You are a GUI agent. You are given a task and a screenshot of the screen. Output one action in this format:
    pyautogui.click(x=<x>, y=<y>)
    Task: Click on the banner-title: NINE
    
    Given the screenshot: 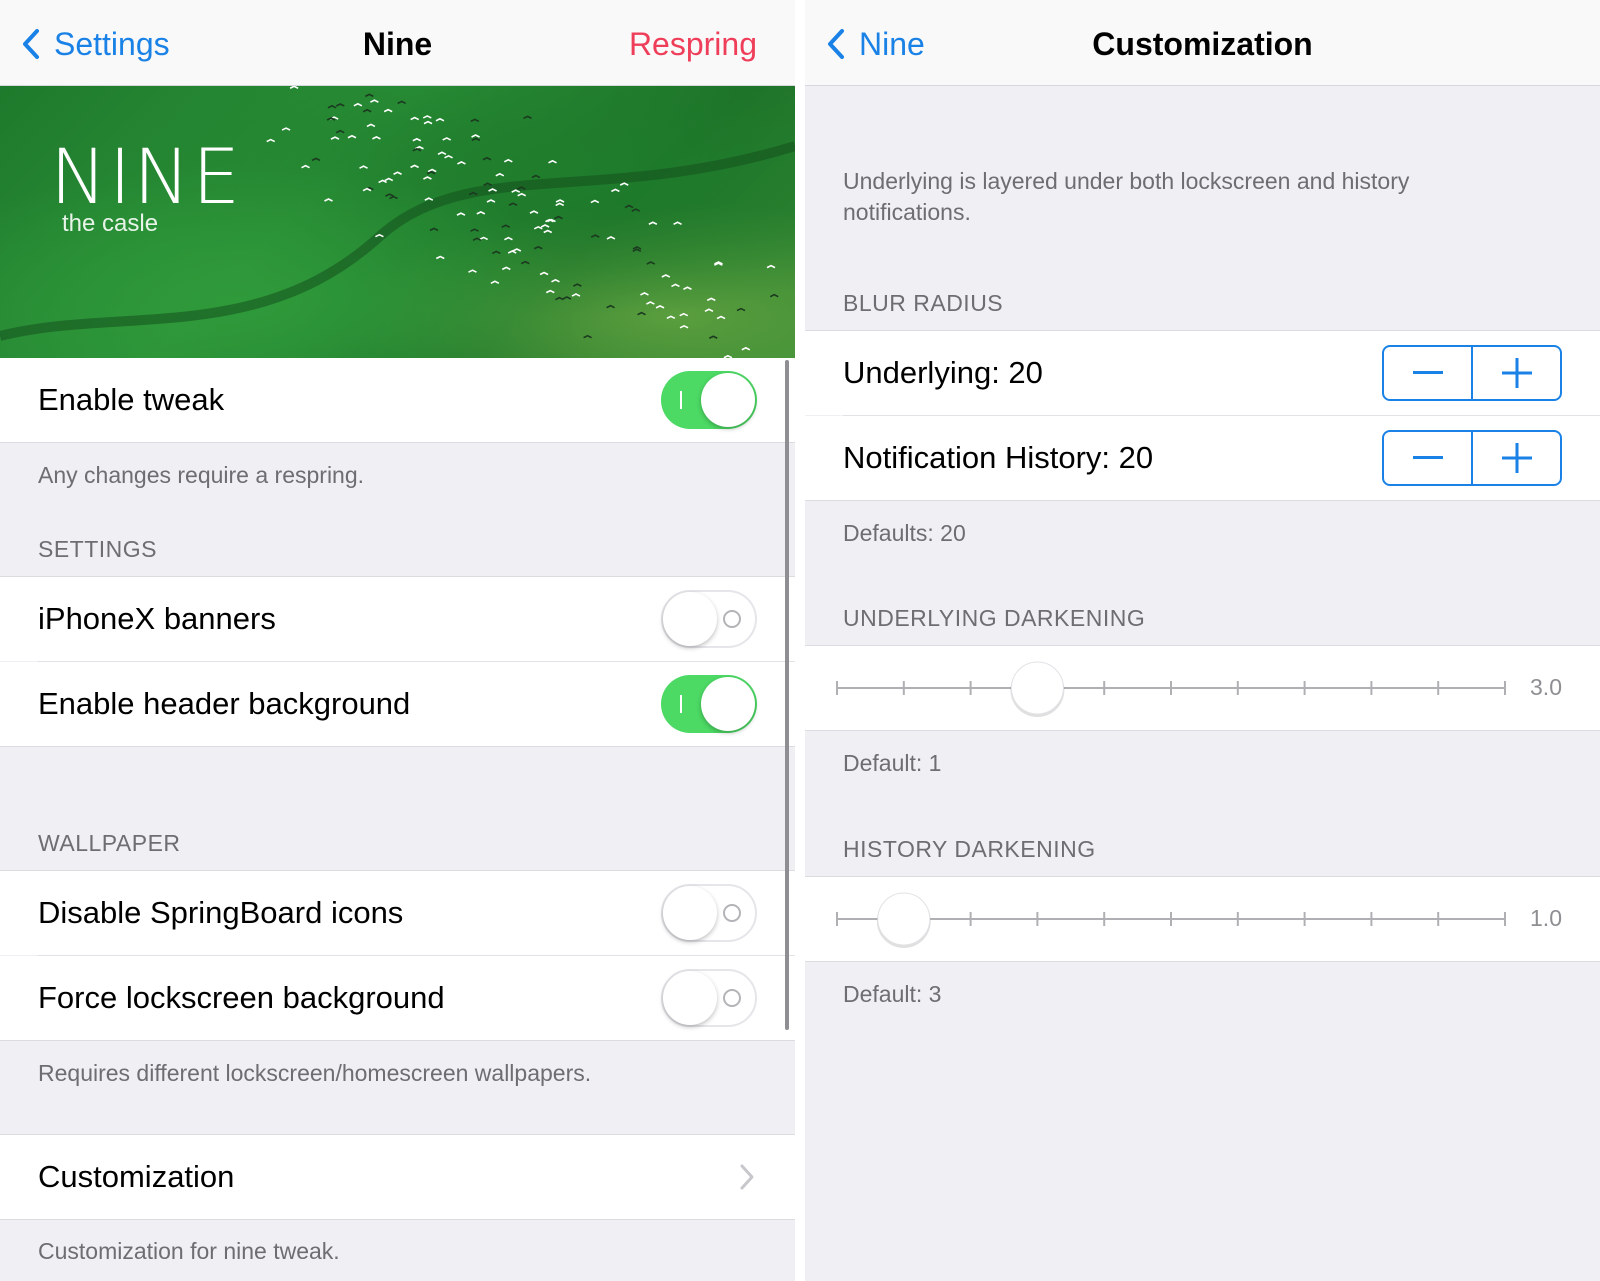 What is the action you would take?
    pyautogui.click(x=146, y=176)
    